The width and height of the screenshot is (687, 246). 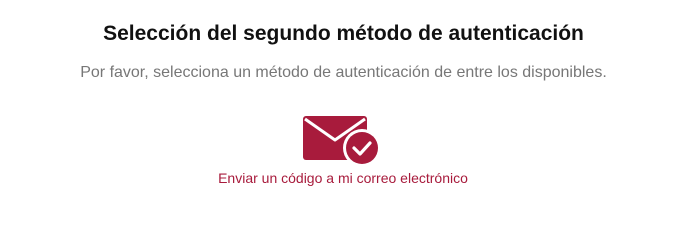 I want to click on envelope-check-icon, so click(x=343, y=142).